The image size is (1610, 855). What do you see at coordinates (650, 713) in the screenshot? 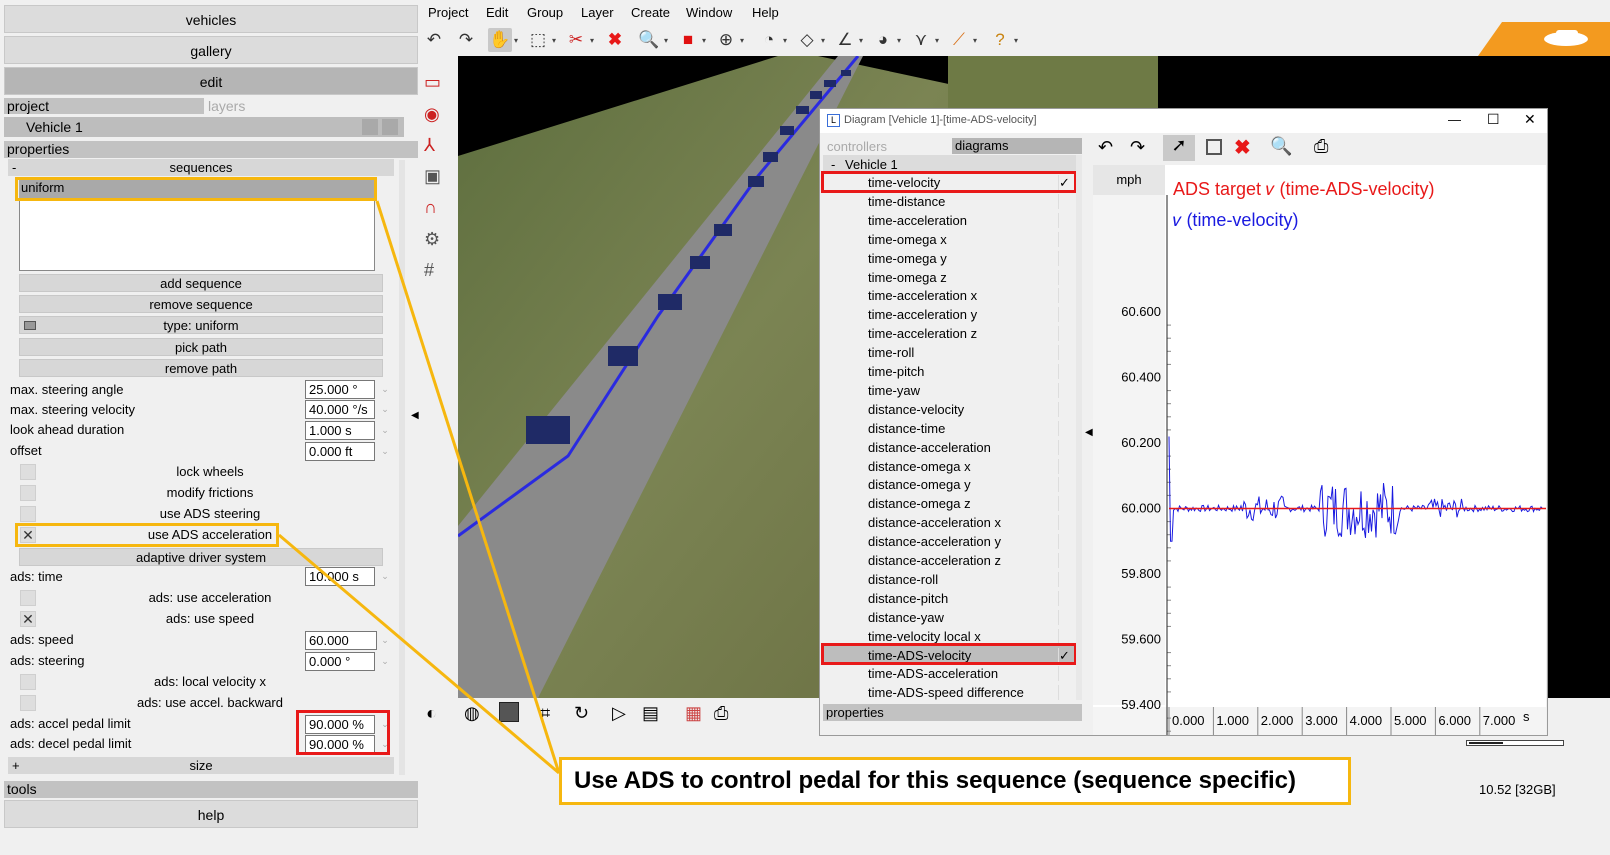
I see `record-list-icon: ▤` at bounding box center [650, 713].